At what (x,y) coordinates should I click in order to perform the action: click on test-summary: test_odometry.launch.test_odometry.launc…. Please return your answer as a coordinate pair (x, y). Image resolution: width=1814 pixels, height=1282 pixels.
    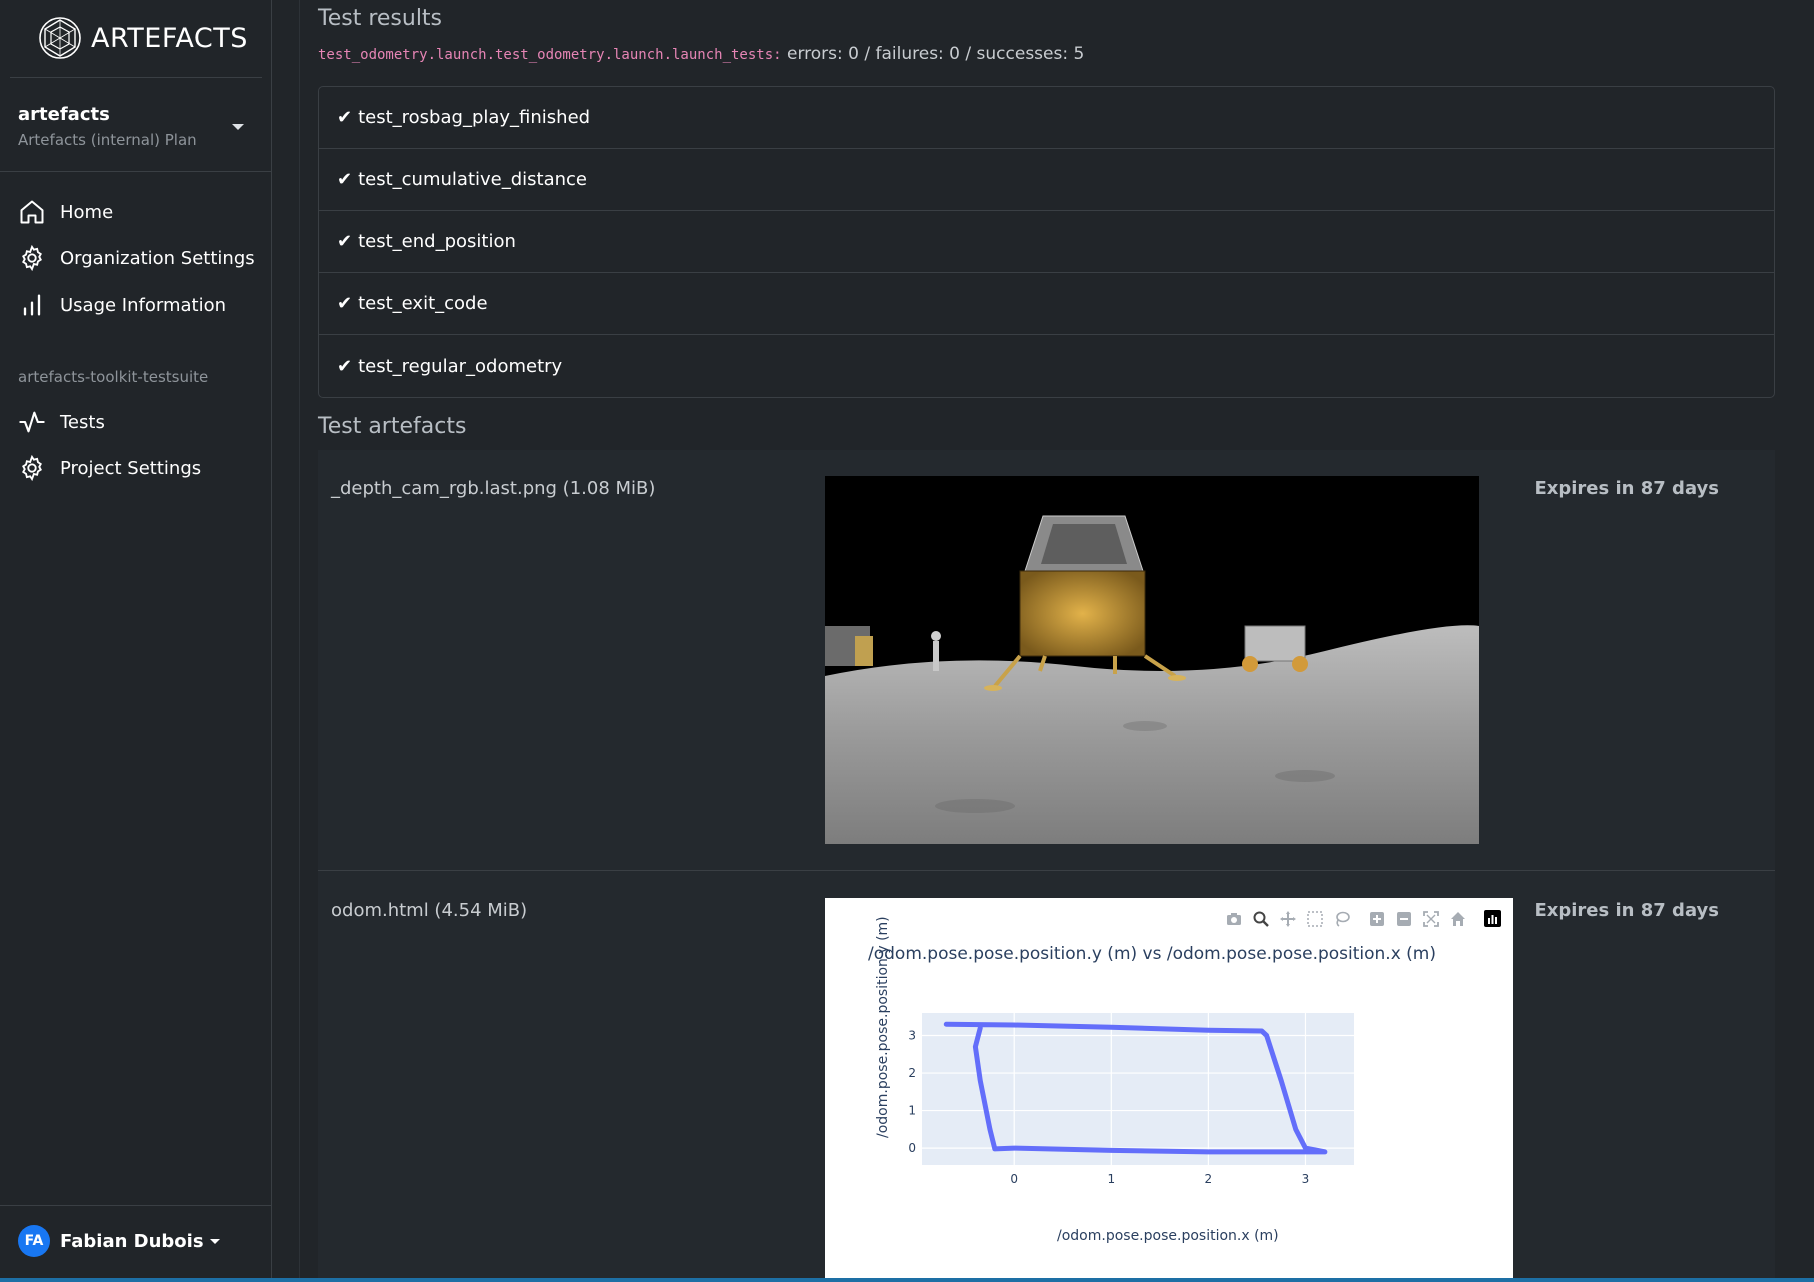
    Looking at the image, I should click on (701, 54).